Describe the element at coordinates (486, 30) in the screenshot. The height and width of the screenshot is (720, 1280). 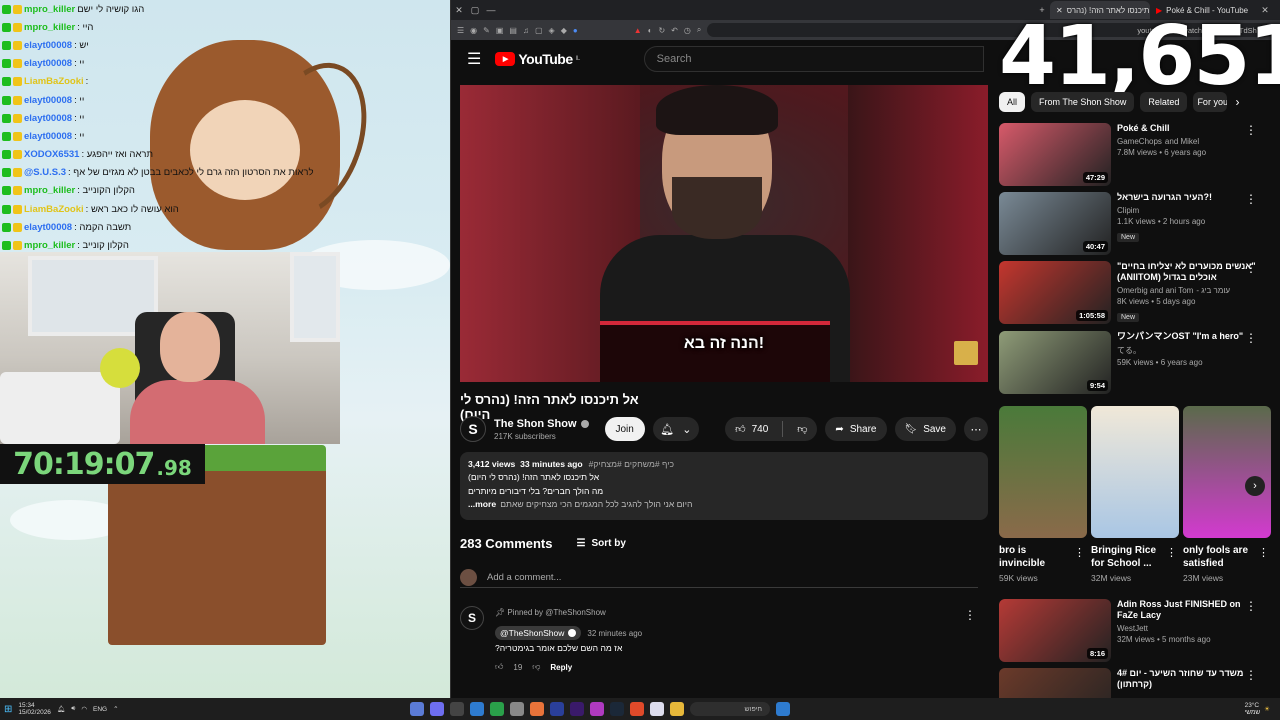
I see `extension-icon: ✎` at that location.